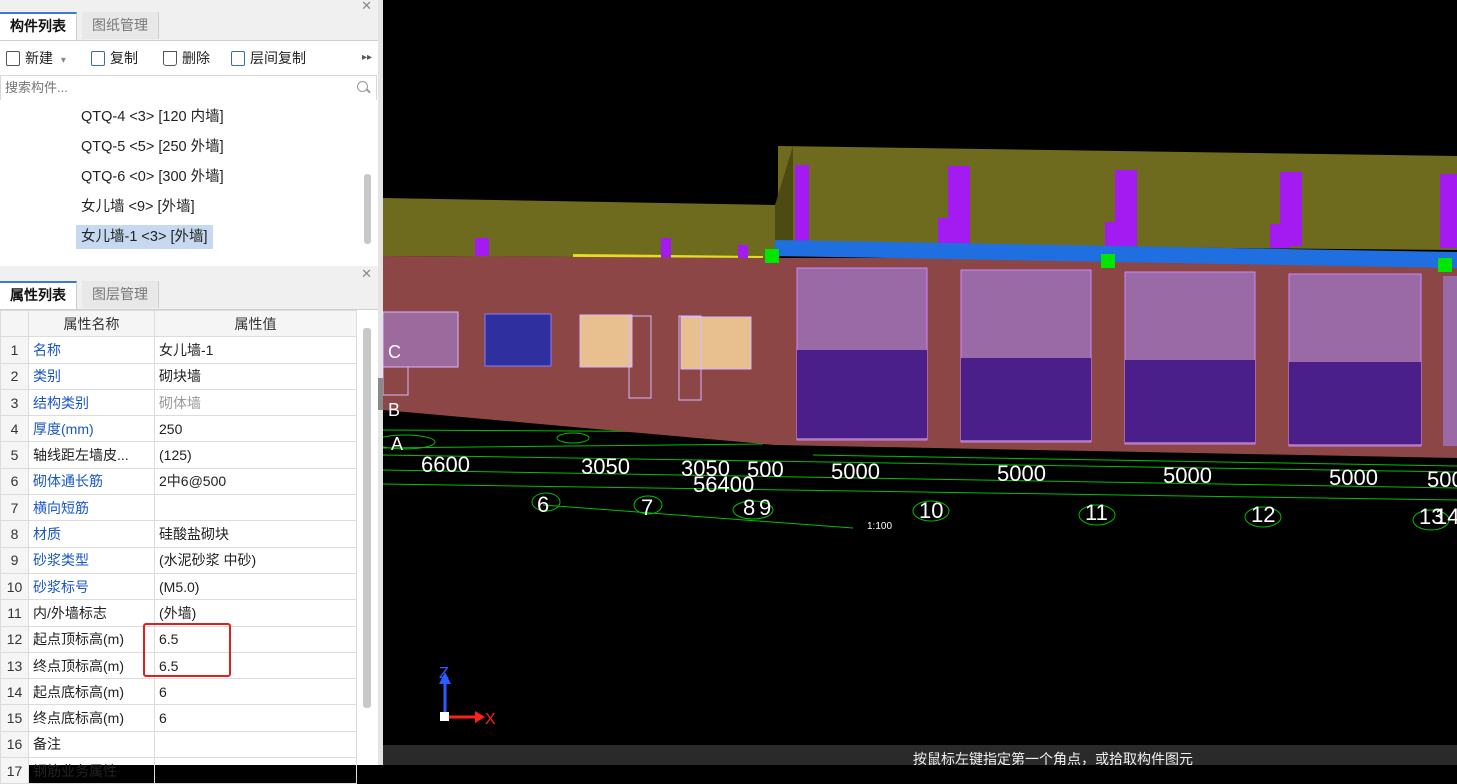  What do you see at coordinates (91, 429) in the screenshot?
I see `property-name: 厚度(mm)` at bounding box center [91, 429].